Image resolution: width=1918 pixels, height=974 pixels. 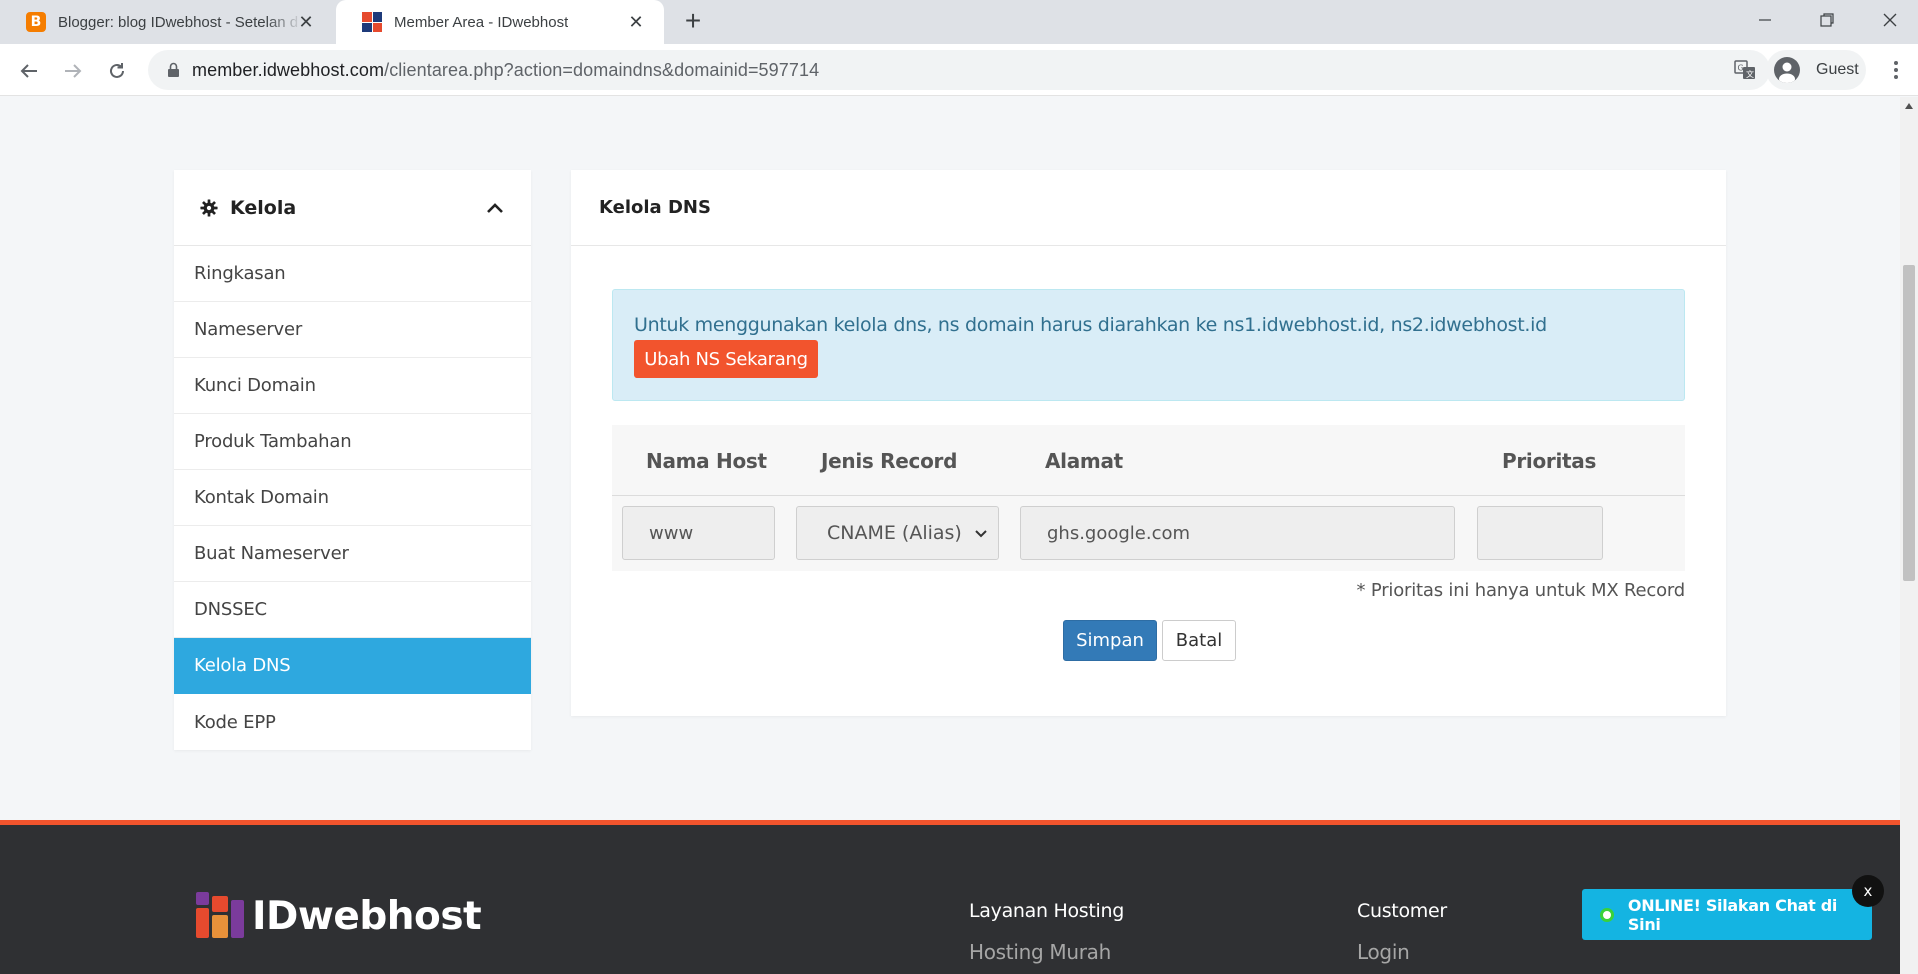 I want to click on browser-menu-icon, so click(x=1896, y=70).